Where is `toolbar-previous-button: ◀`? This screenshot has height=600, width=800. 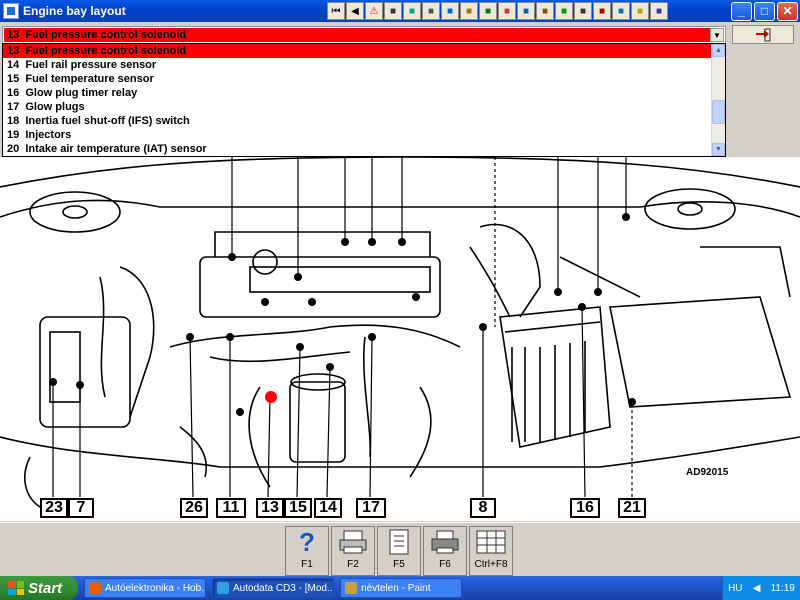 toolbar-previous-button: ◀ is located at coordinates (355, 11).